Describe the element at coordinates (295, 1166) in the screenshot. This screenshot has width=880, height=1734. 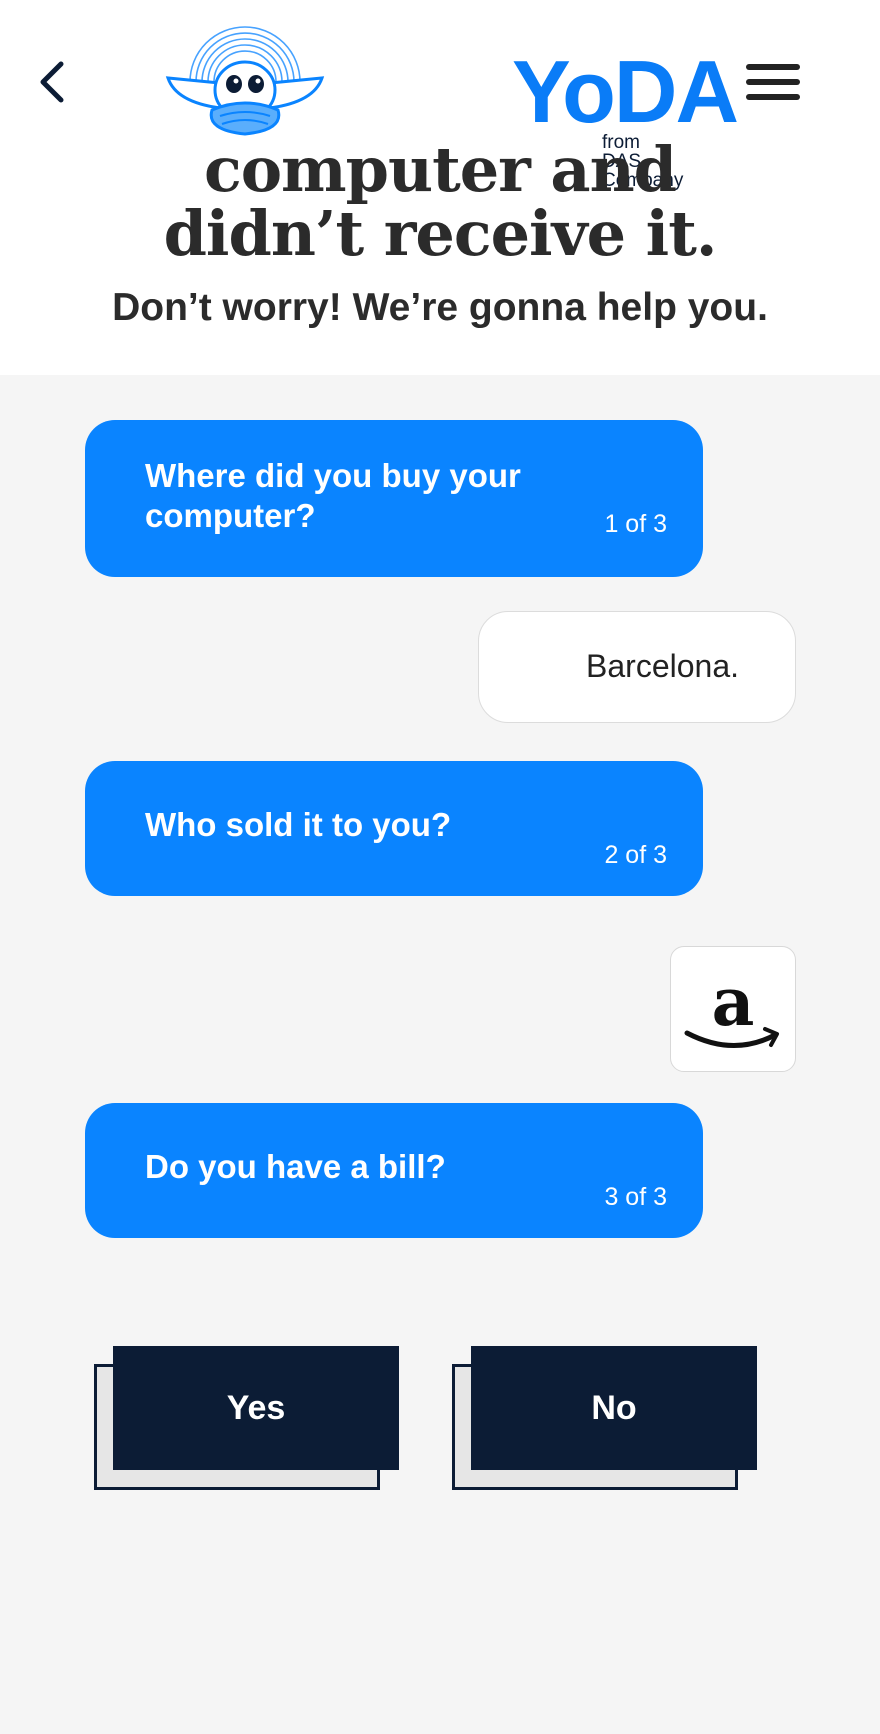
I see `question-text: Do you have a bill?` at that location.